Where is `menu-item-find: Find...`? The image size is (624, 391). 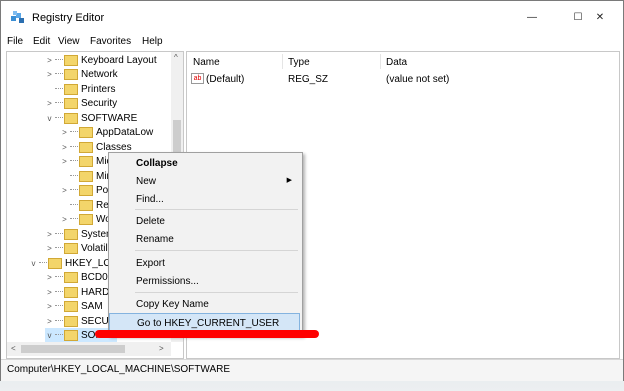 menu-item-find: Find... is located at coordinates (204, 199).